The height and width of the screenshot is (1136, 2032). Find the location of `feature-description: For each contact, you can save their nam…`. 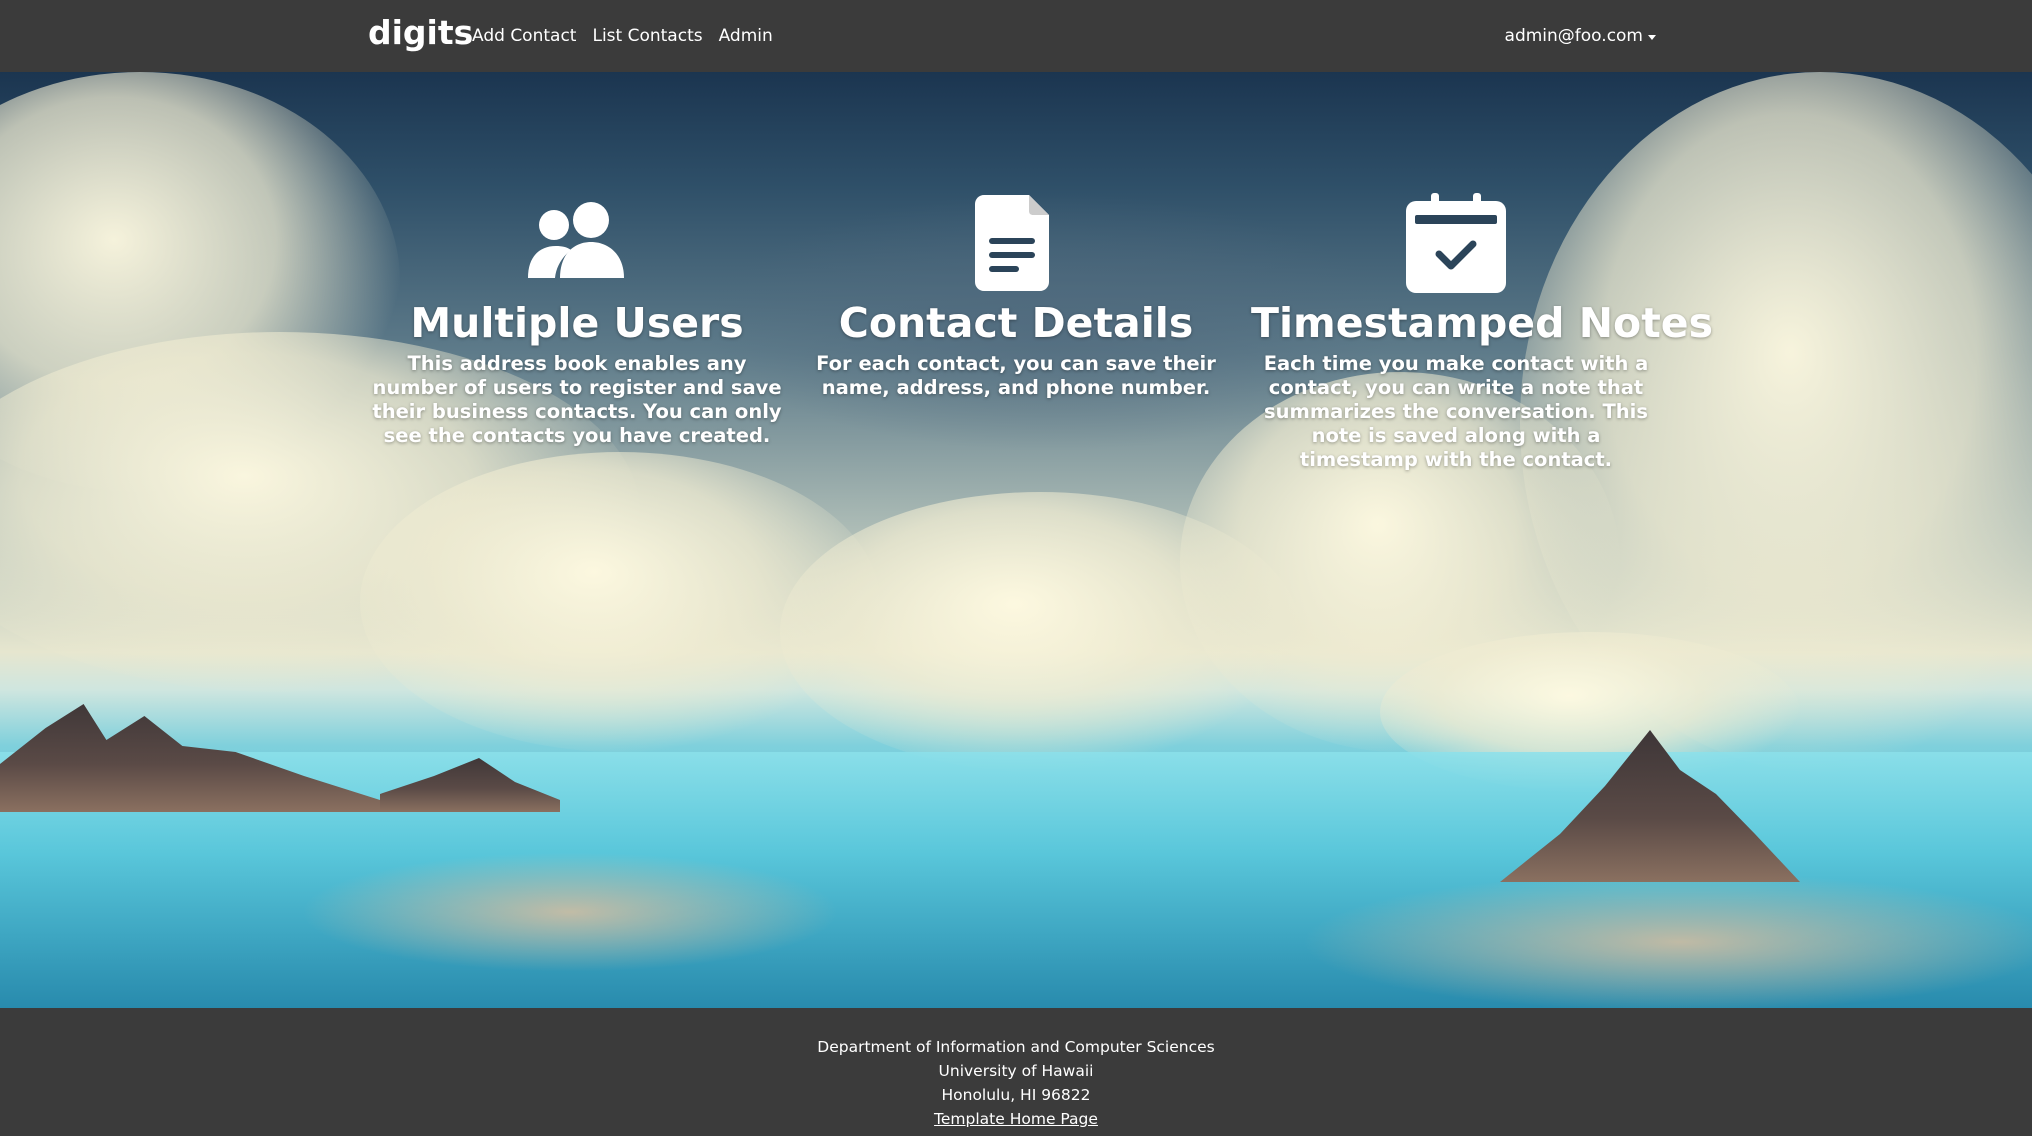

feature-description: For each contact, you can save their nam… is located at coordinates (1016, 375).